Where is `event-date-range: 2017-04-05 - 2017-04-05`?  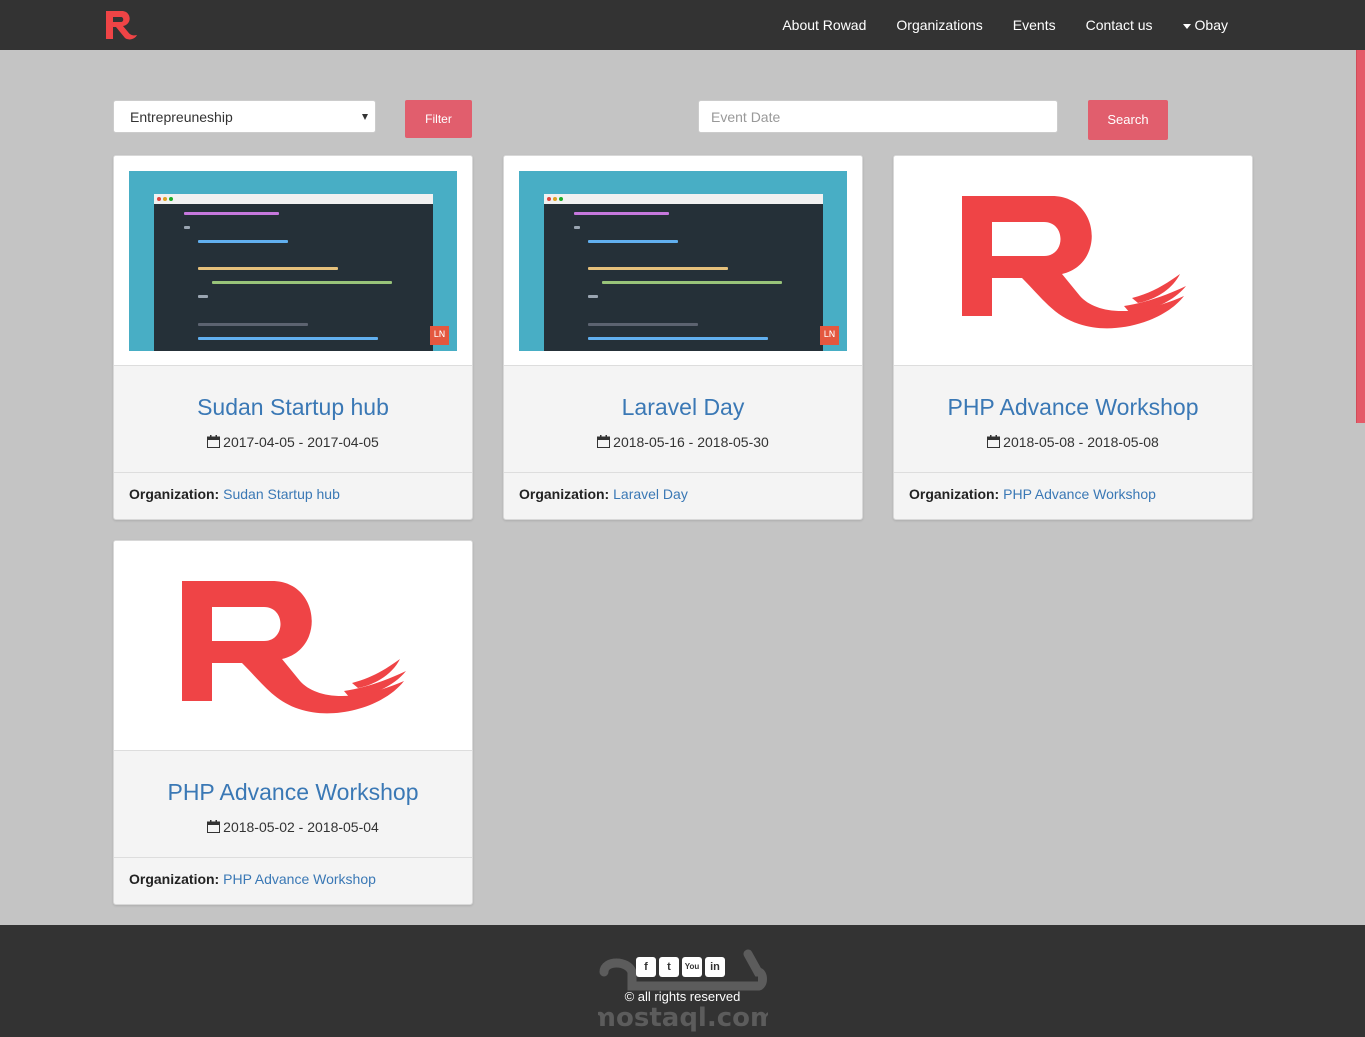 event-date-range: 2017-04-05 - 2017-04-05 is located at coordinates (301, 442).